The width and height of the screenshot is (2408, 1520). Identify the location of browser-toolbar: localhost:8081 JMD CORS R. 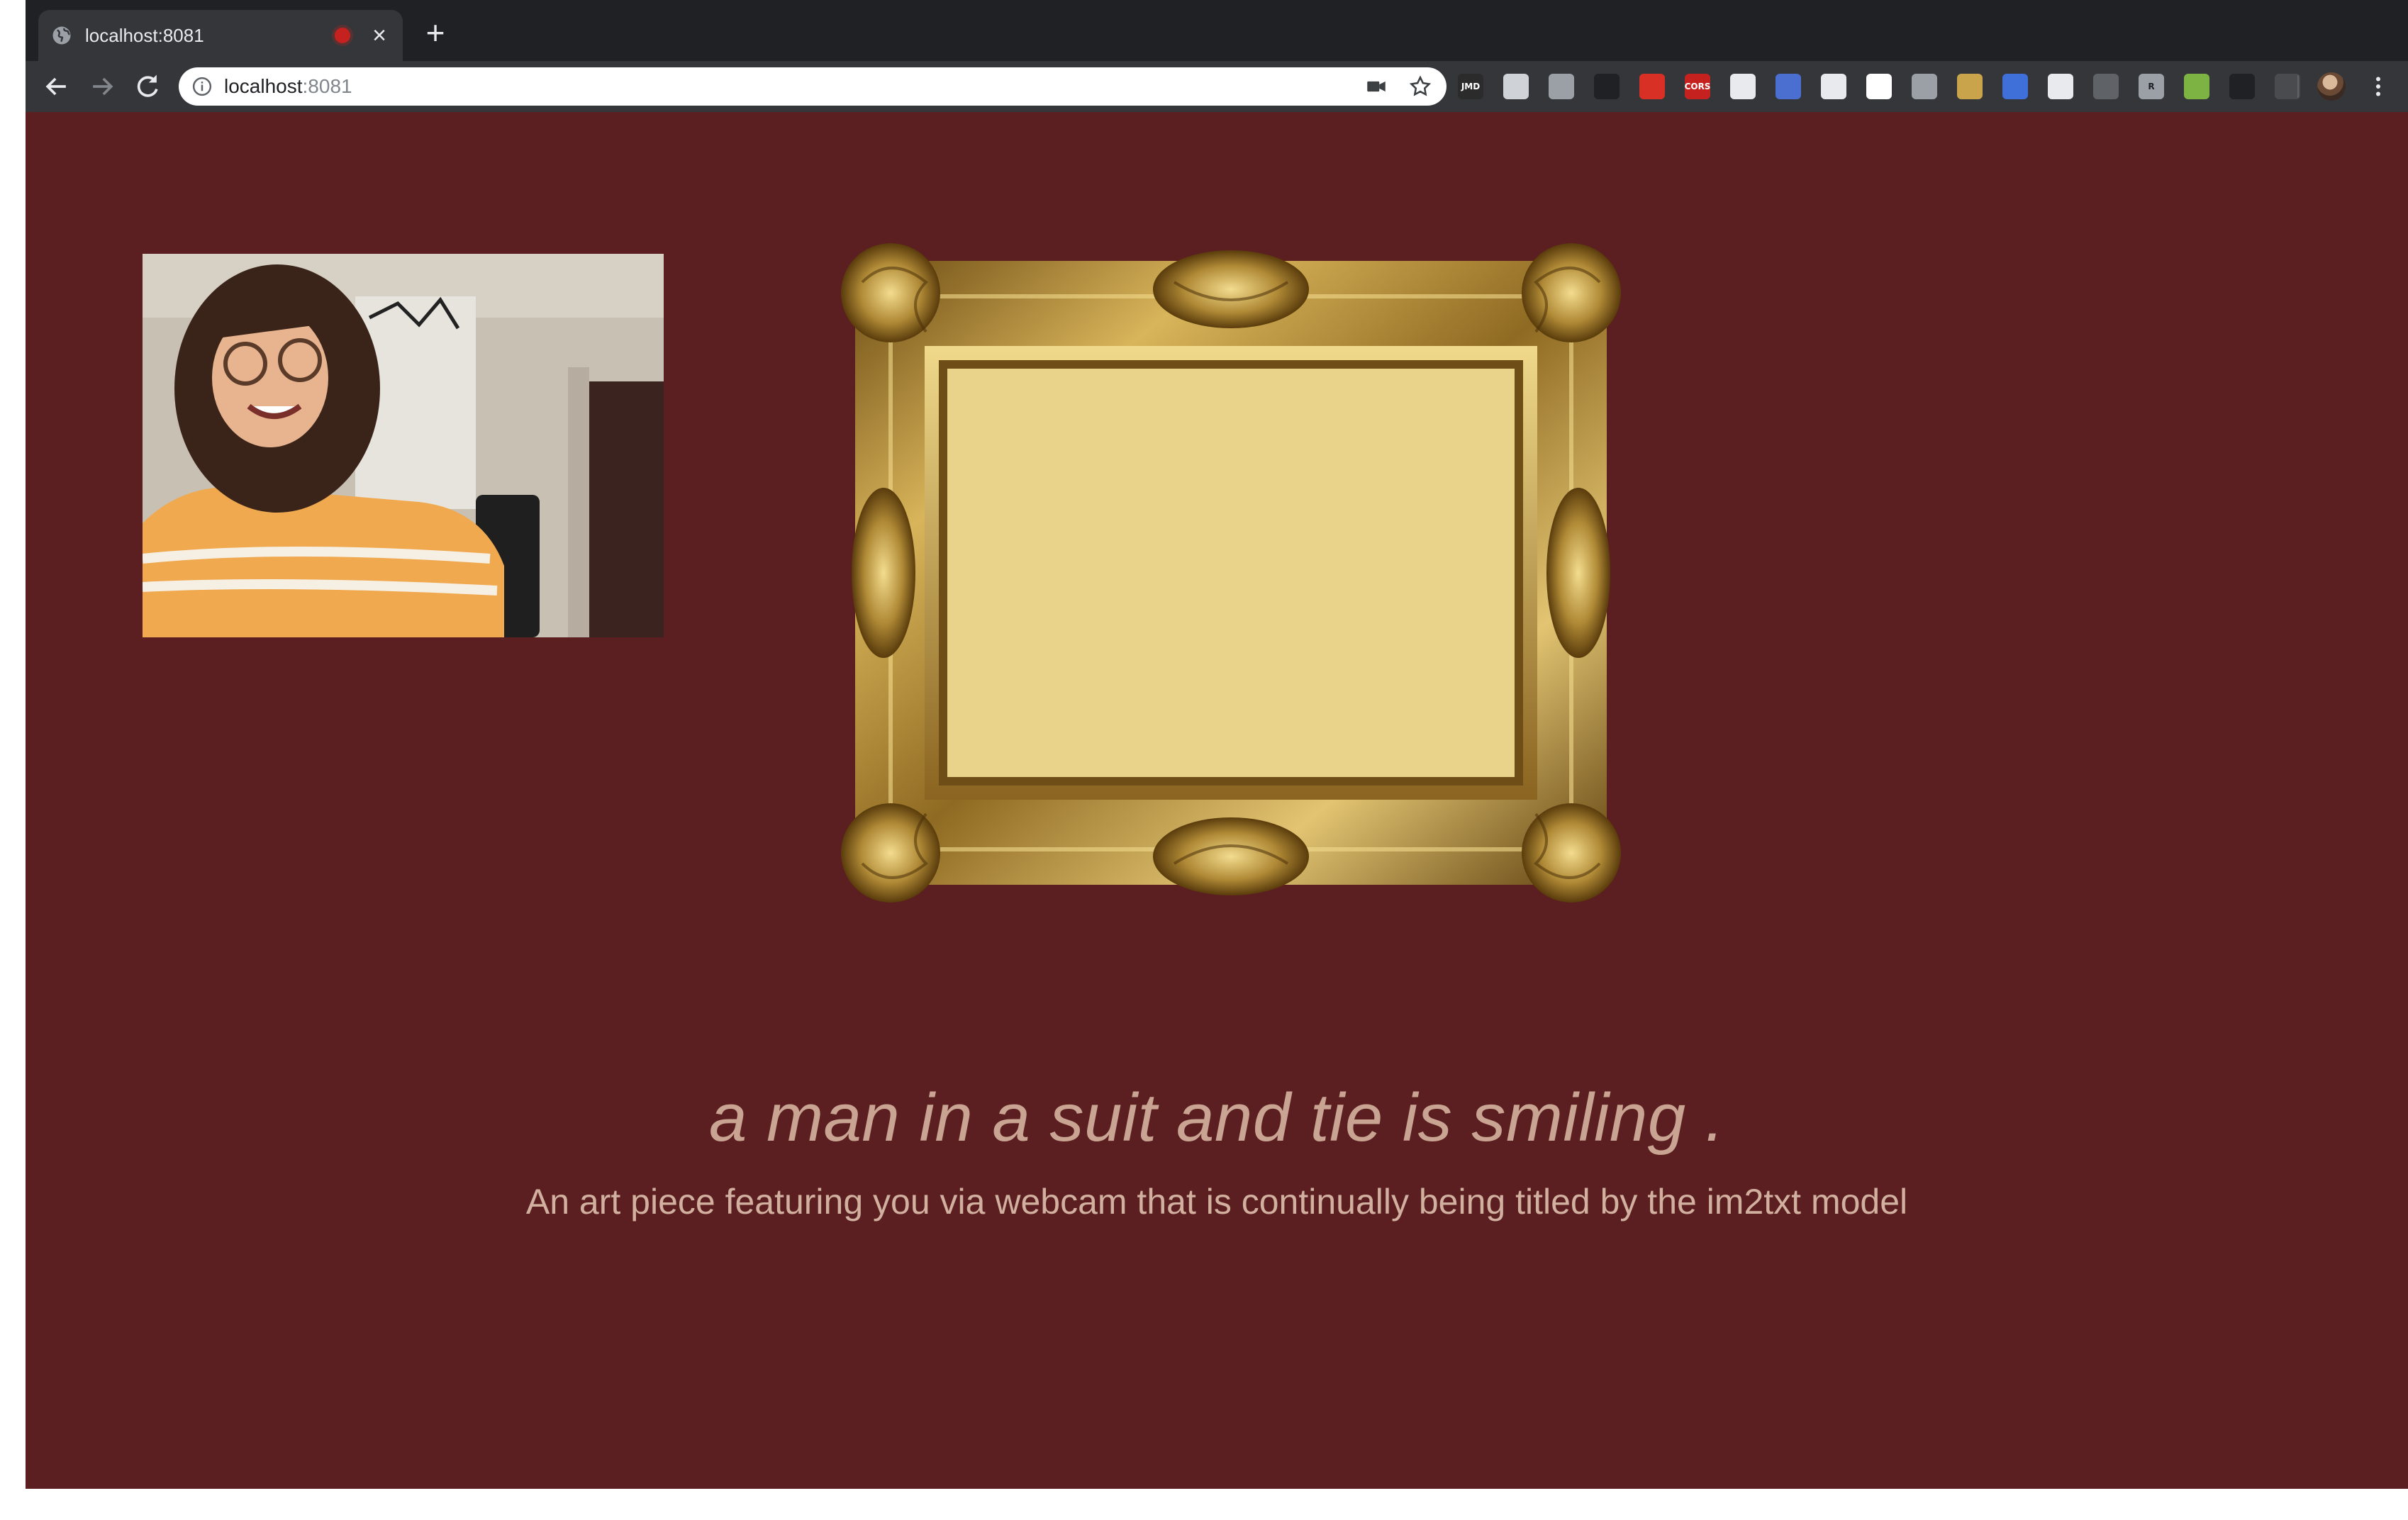
(1217, 86).